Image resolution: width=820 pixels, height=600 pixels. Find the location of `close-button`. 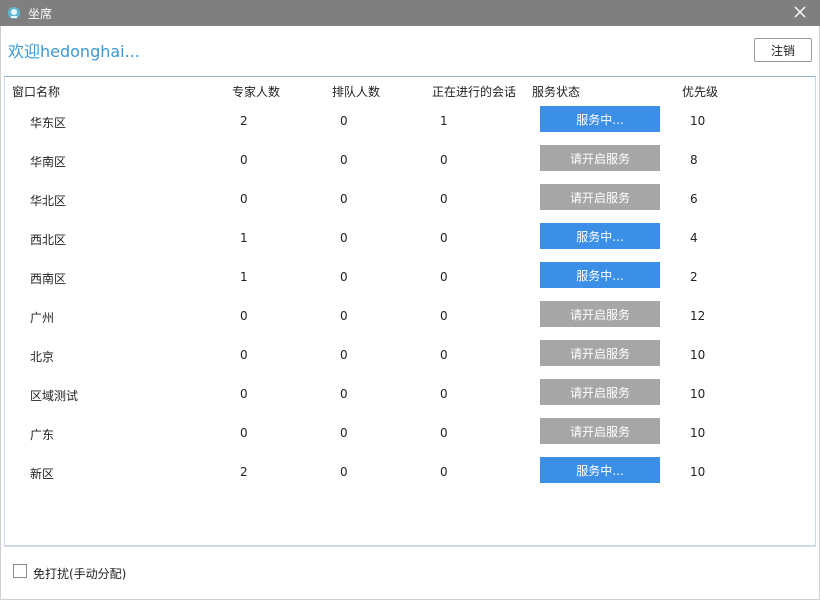

close-button is located at coordinates (800, 13).